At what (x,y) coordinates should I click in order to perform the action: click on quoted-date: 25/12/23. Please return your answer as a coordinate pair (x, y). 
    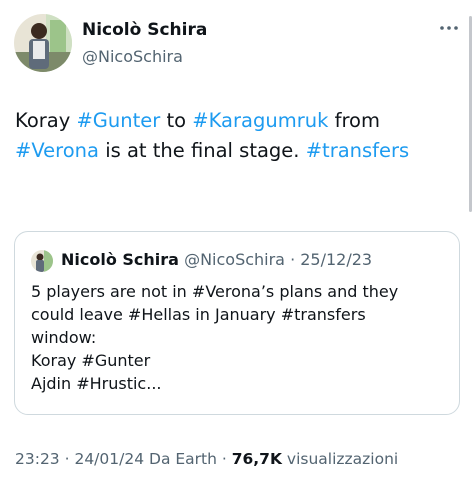
    Looking at the image, I should click on (336, 259).